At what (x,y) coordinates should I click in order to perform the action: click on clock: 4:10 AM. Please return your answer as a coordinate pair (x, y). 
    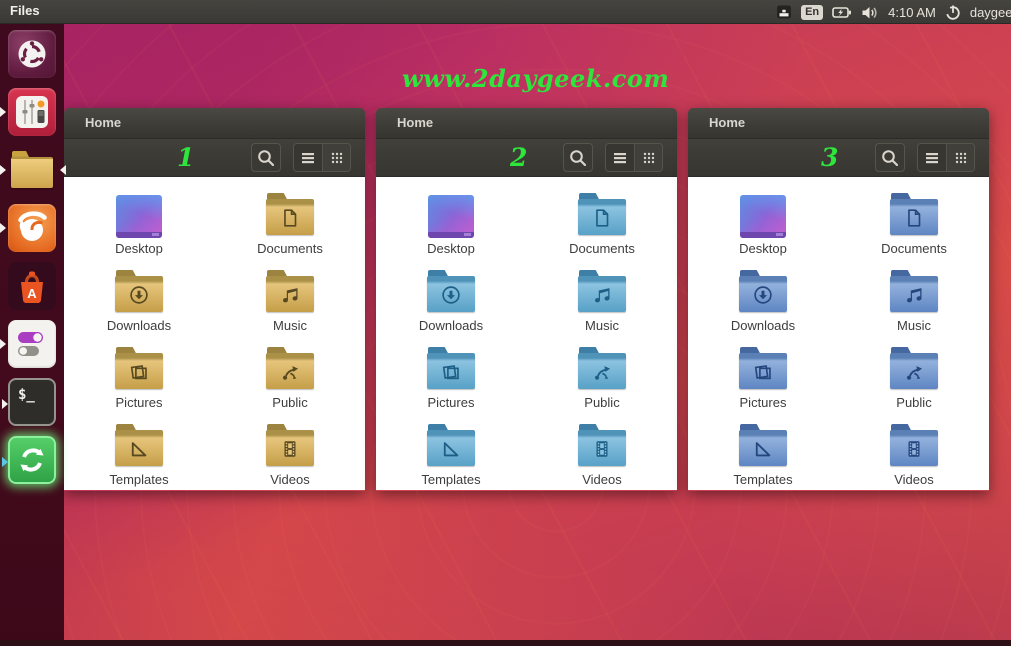
    Looking at the image, I should click on (912, 12).